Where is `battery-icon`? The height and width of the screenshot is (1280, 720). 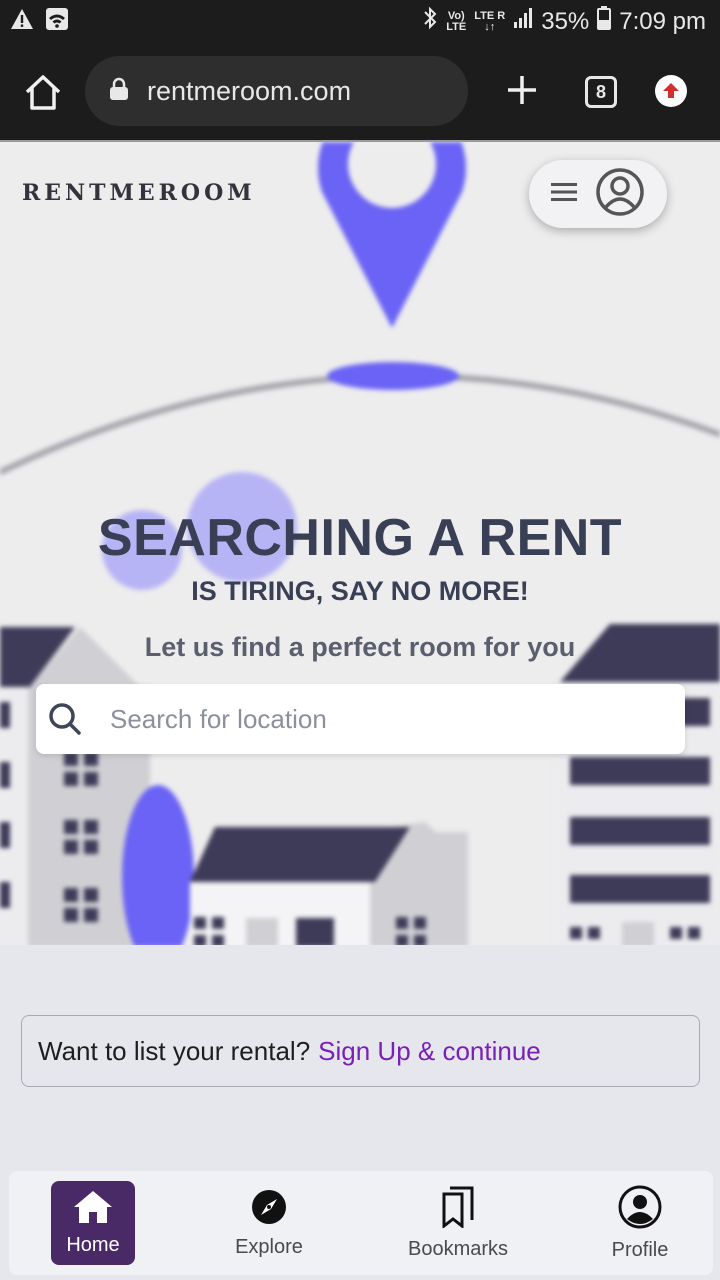 battery-icon is located at coordinates (604, 21).